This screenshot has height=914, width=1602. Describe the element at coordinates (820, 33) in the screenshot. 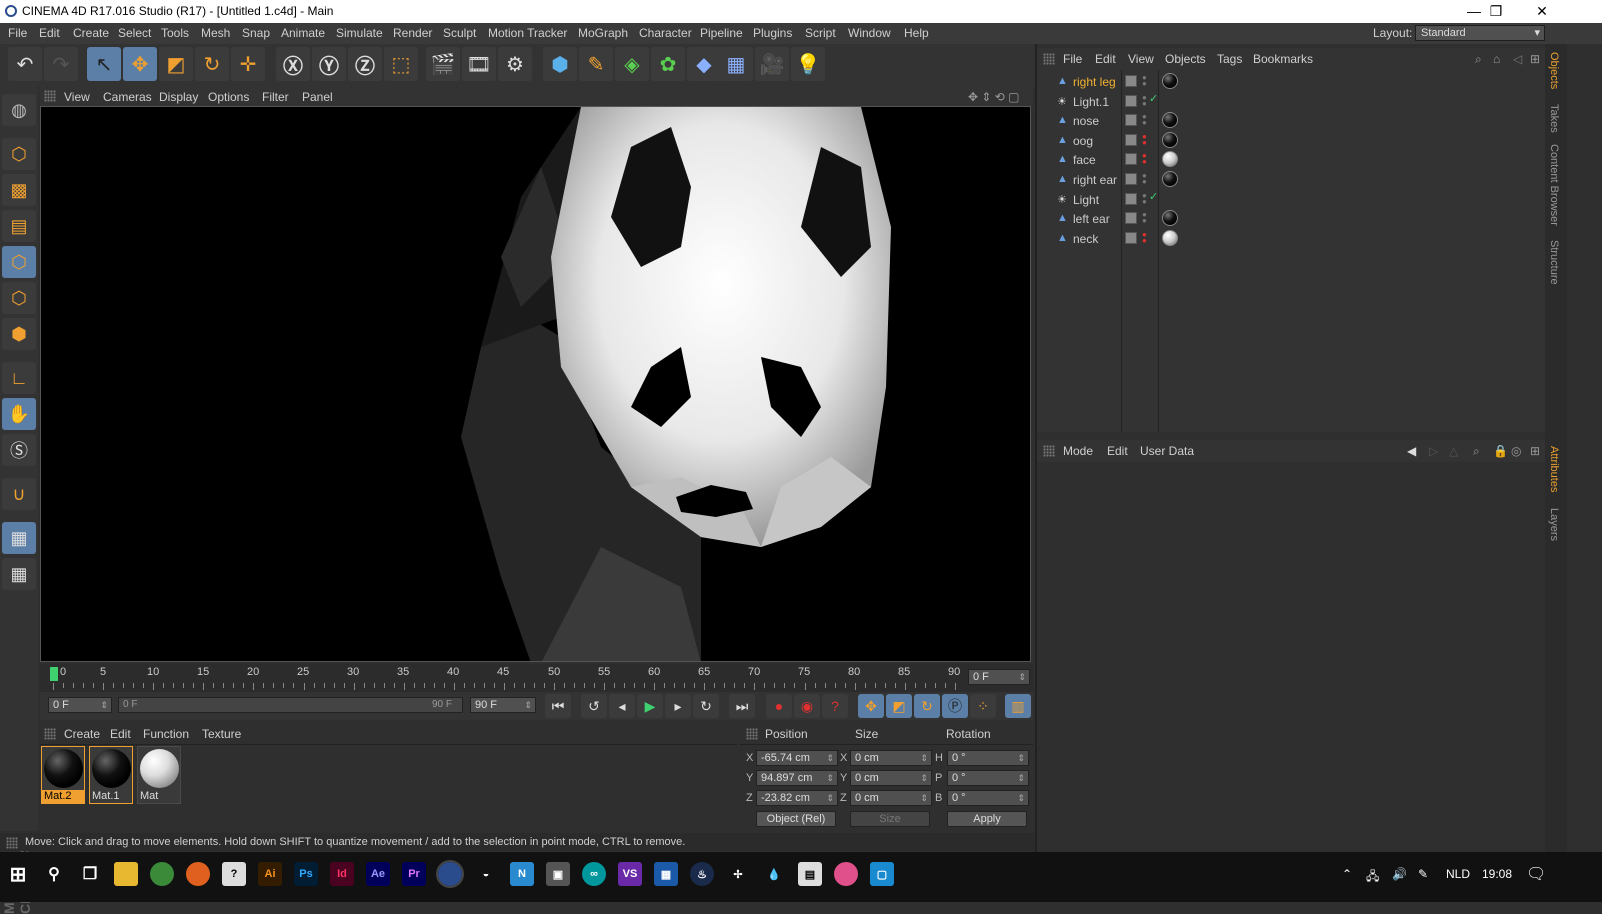

I see `menu-script: Script` at that location.